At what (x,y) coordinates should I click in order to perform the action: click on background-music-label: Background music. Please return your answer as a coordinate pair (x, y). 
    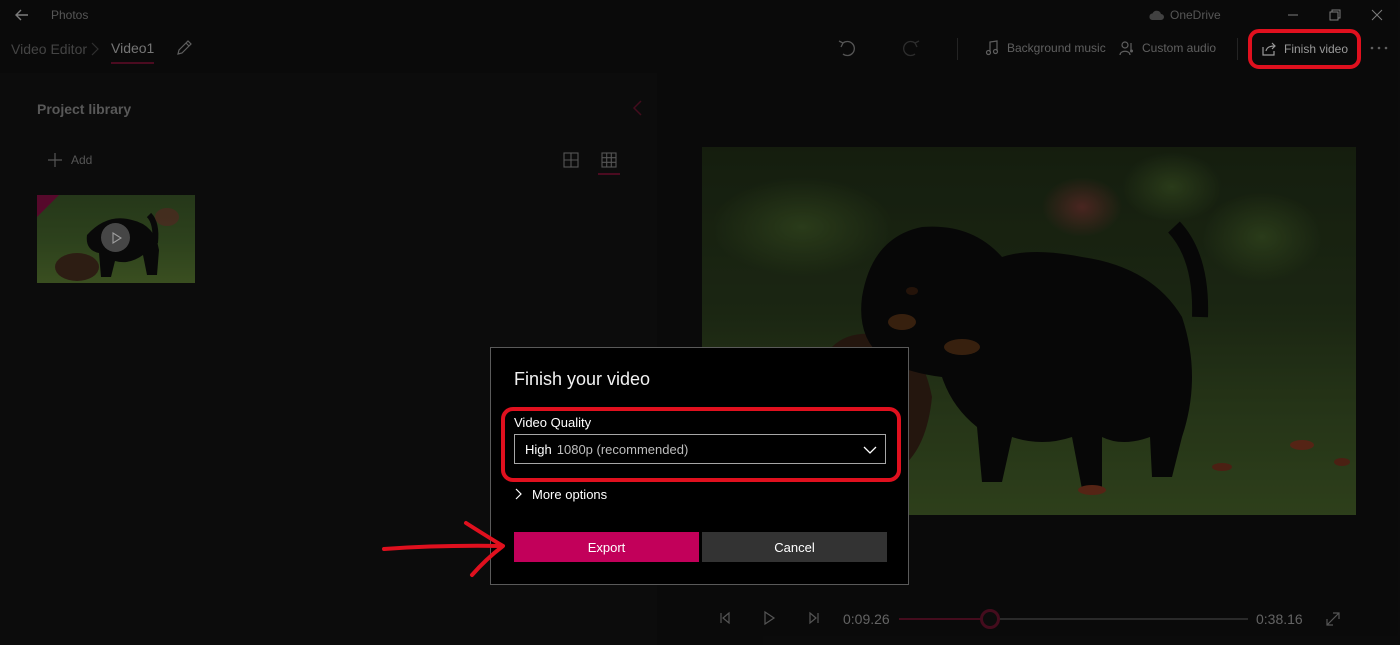
    Looking at the image, I should click on (1056, 48).